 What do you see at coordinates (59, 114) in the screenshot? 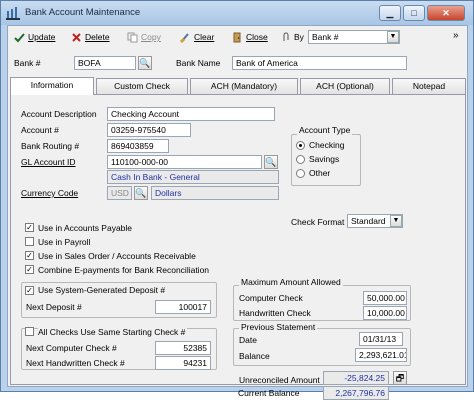
I see `account-description-label: Account Description` at bounding box center [59, 114].